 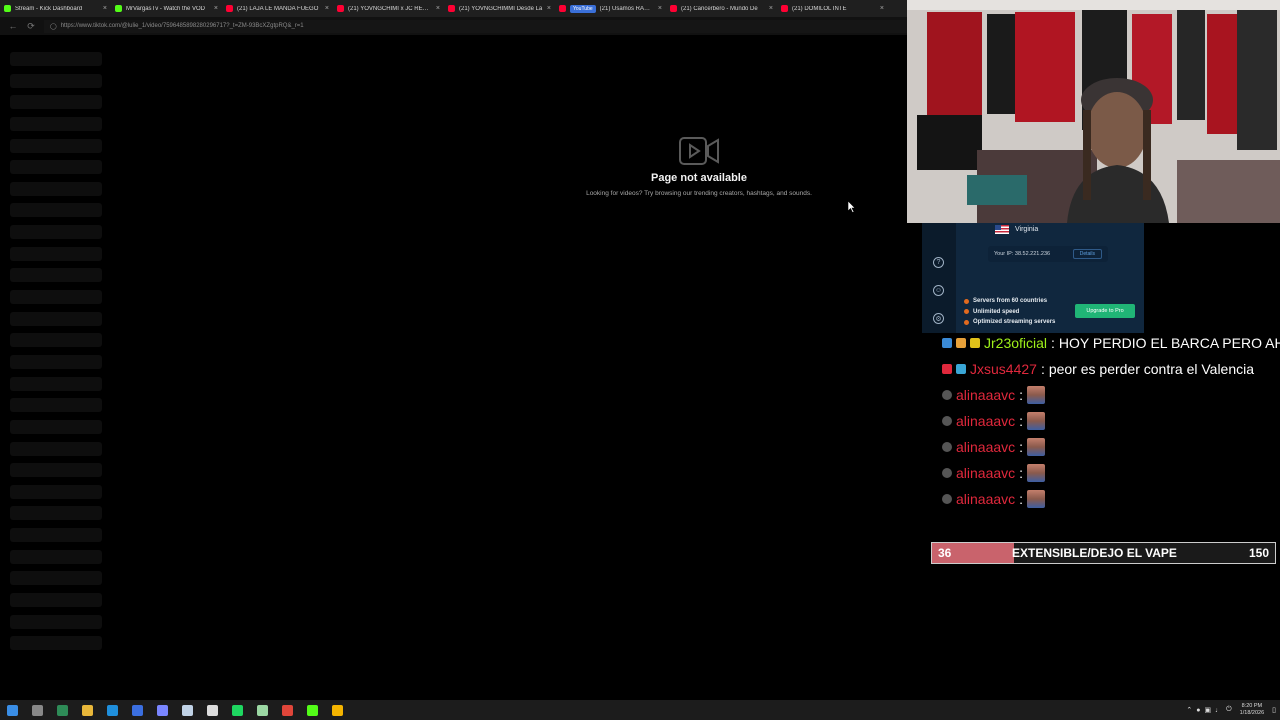 I want to click on steam-icon, so click(x=187, y=710).